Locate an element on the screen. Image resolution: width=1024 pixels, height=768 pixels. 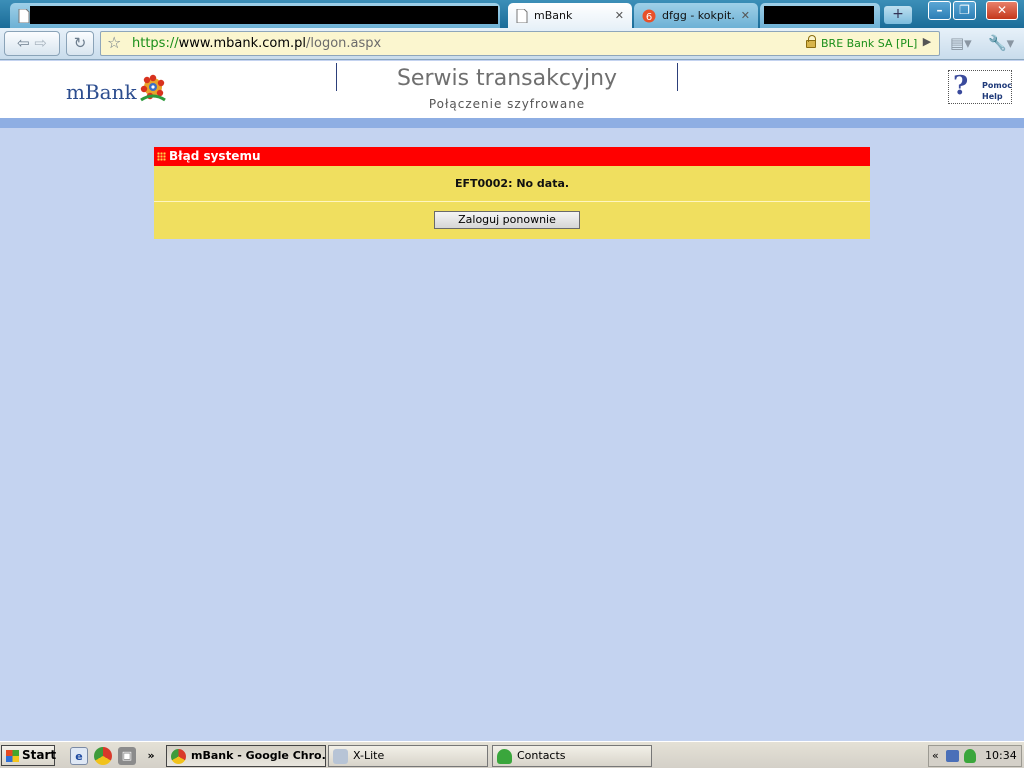
wrench-icon: 🔧▾ is located at coordinates (1001, 43).